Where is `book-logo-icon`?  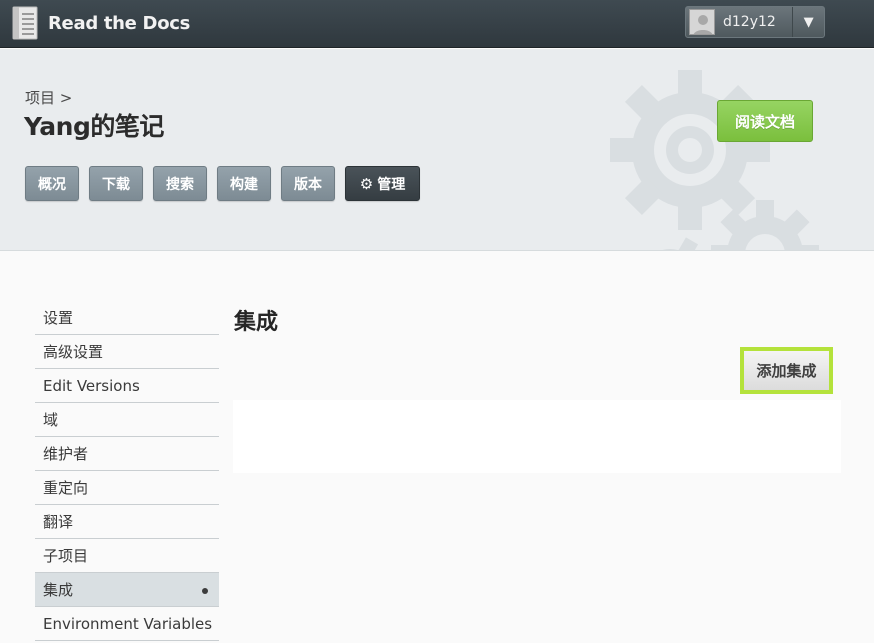 book-logo-icon is located at coordinates (25, 23).